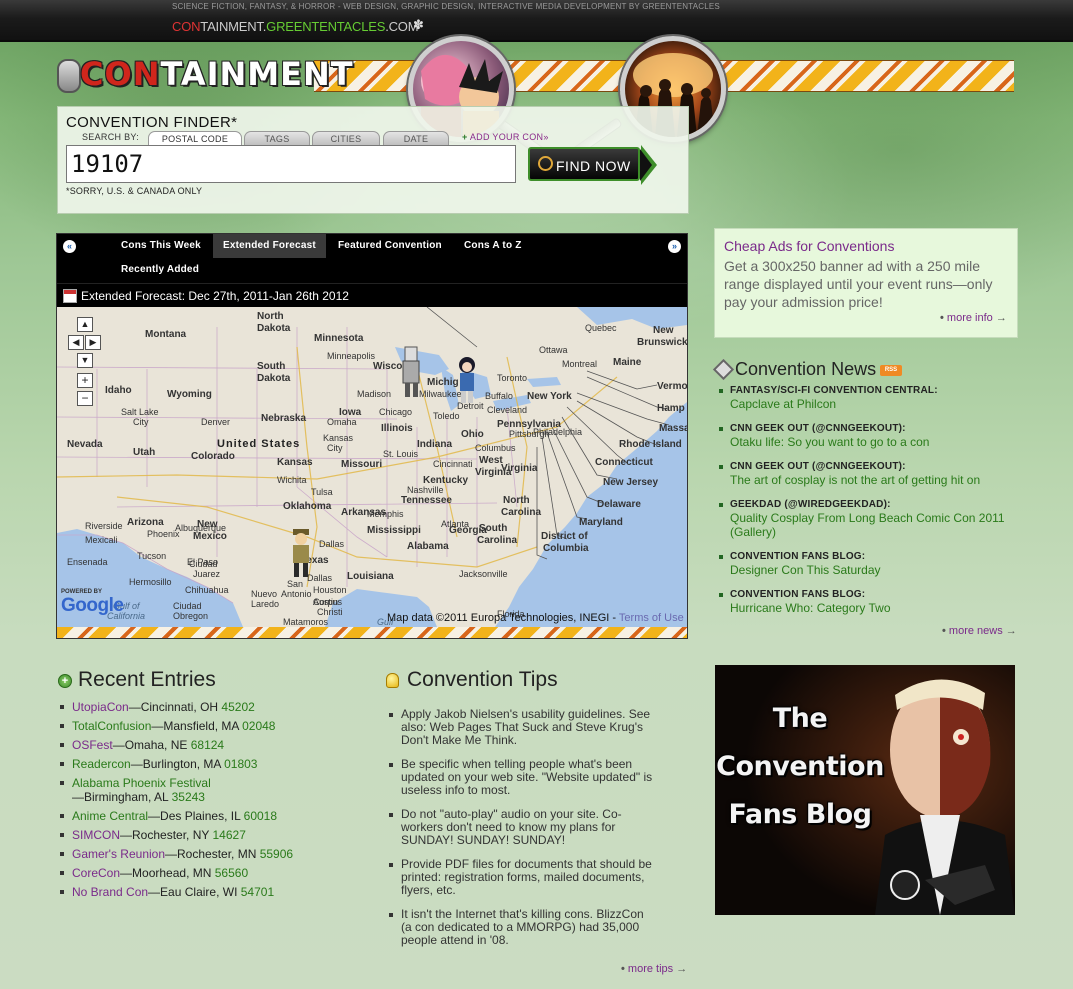 Image resolution: width=1073 pixels, height=989 pixels. What do you see at coordinates (883, 404) in the screenshot?
I see `news-link: Capclave at Philcon` at bounding box center [883, 404].